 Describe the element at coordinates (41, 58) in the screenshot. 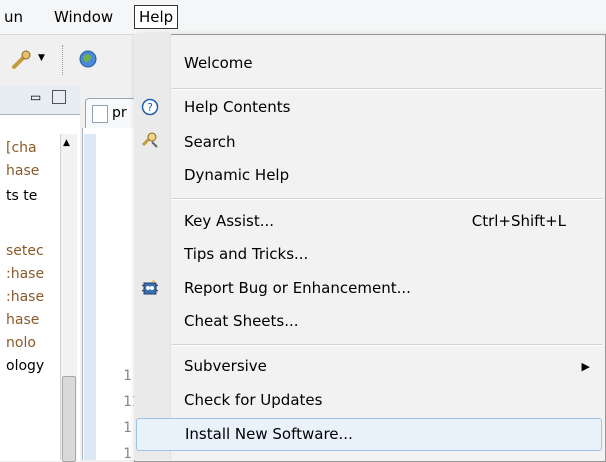

I see `chevron-down-icon: ▼` at that location.